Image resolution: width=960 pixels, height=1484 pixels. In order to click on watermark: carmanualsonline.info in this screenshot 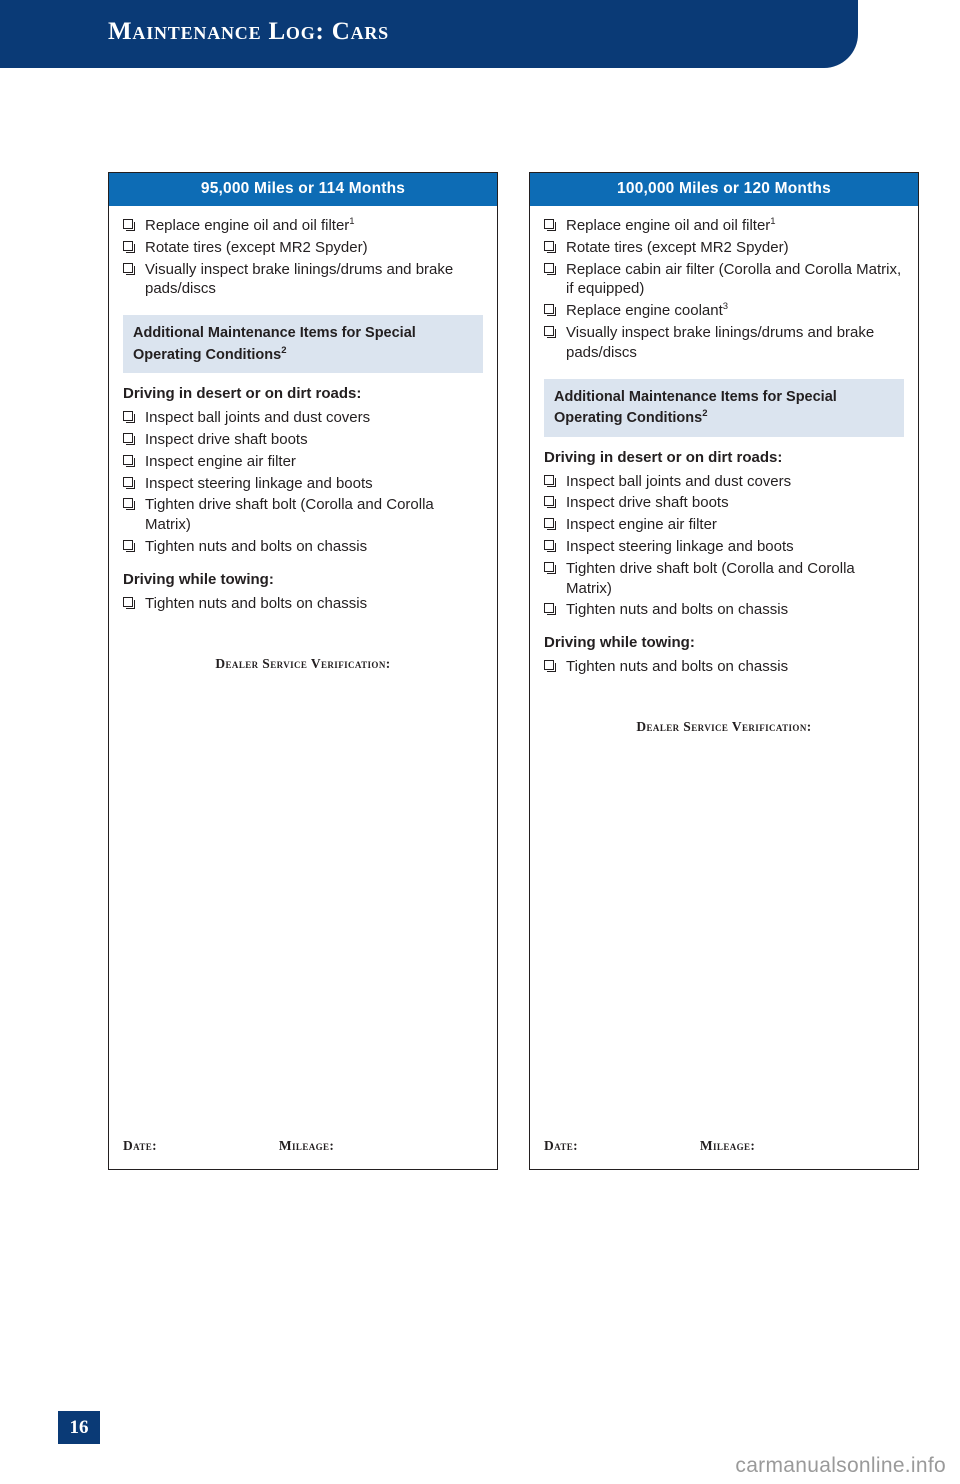, I will do `click(840, 1465)`.